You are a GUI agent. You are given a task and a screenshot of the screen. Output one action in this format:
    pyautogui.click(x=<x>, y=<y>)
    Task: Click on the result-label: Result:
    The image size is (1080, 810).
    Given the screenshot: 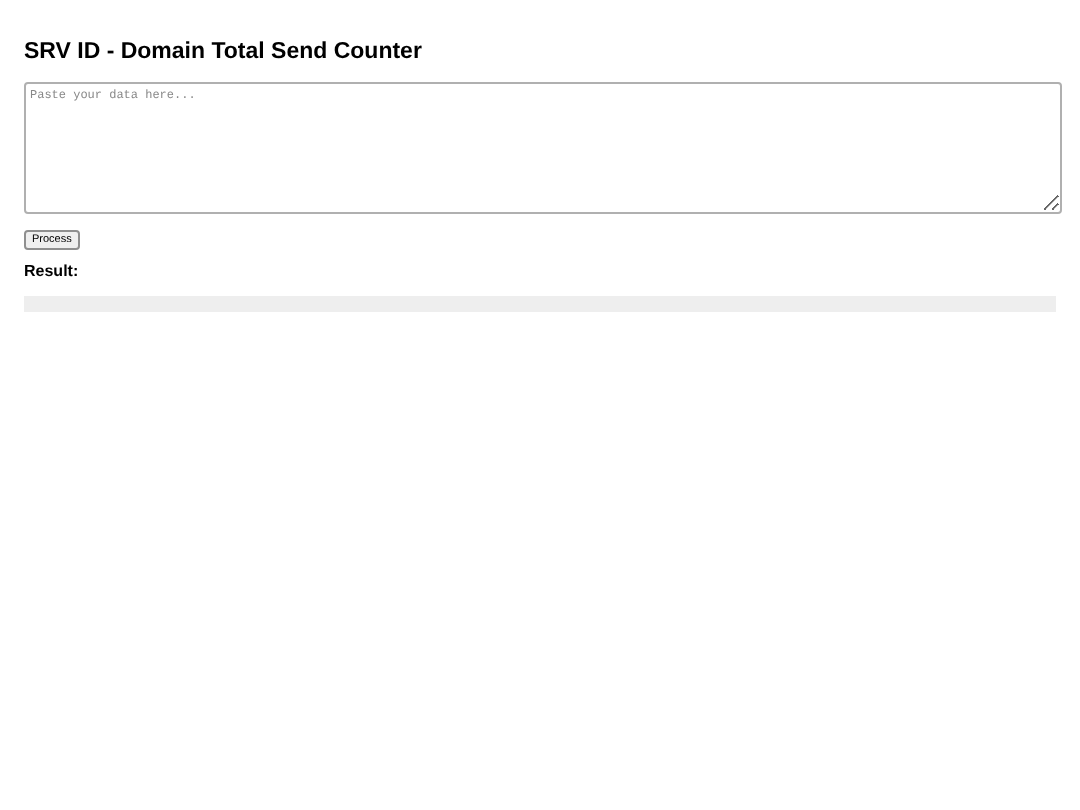 What is the action you would take?
    pyautogui.click(x=52, y=272)
    